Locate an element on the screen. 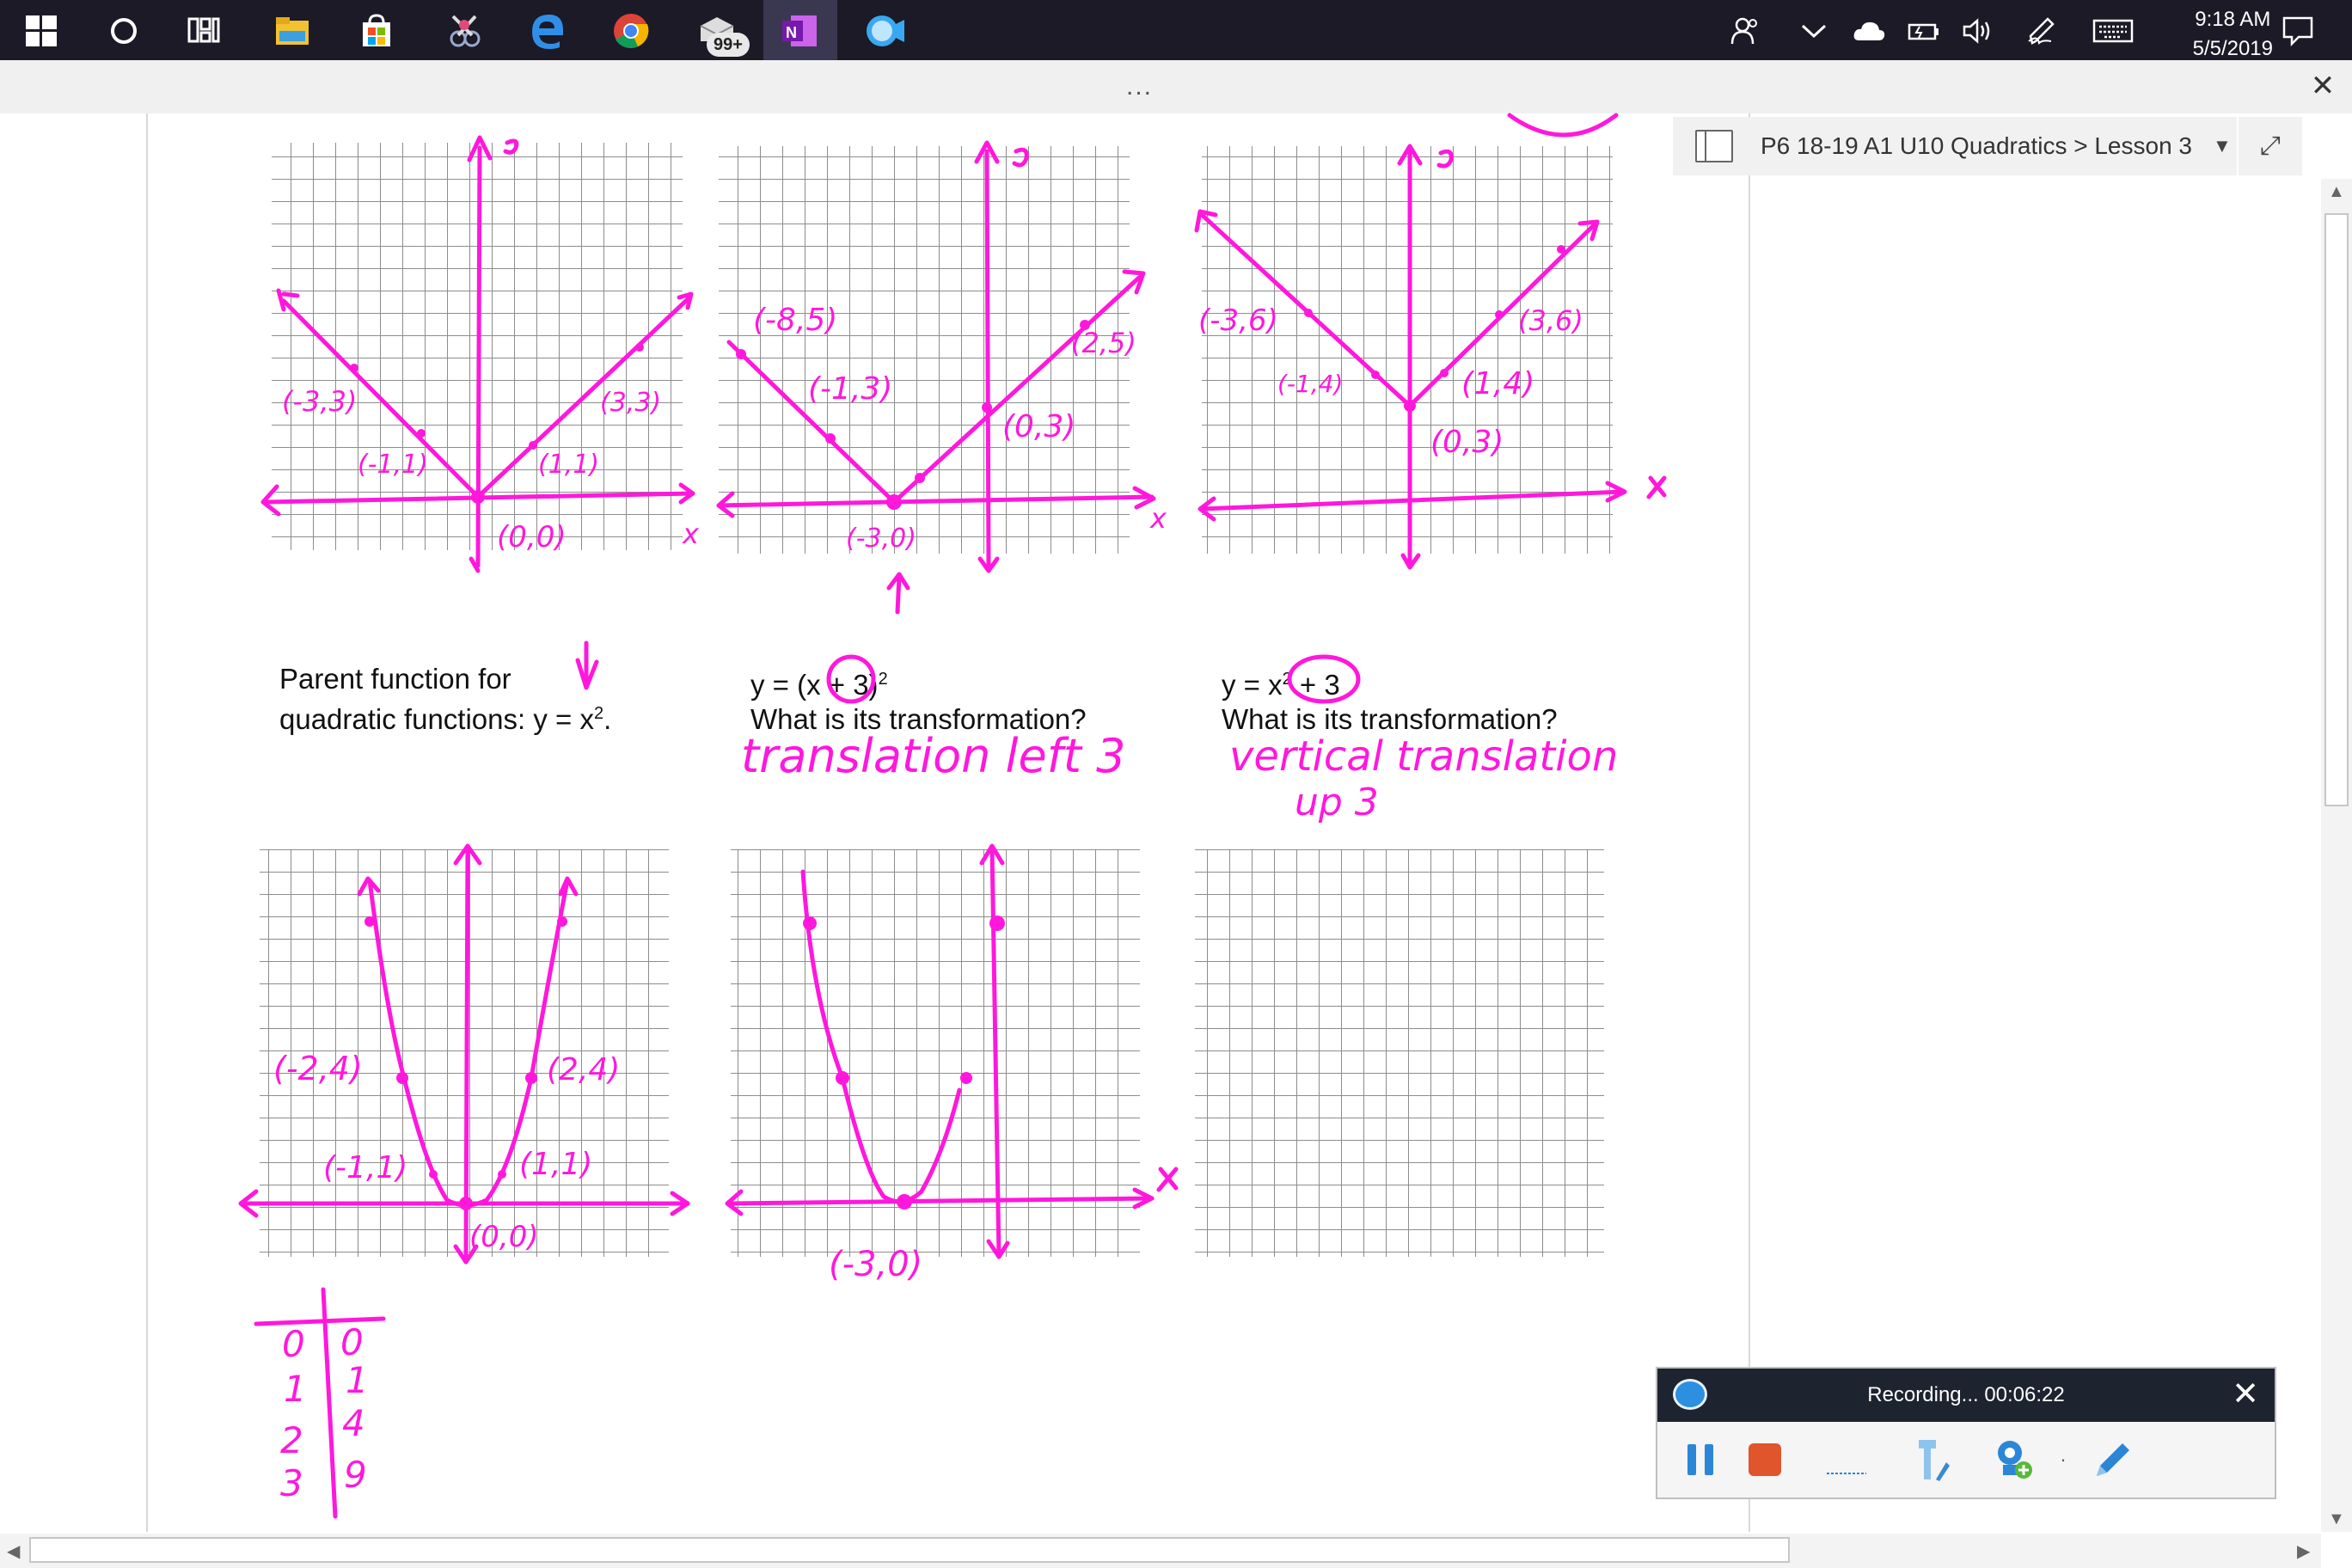  g3-label-2: (-1,4) is located at coordinates (1310, 384).